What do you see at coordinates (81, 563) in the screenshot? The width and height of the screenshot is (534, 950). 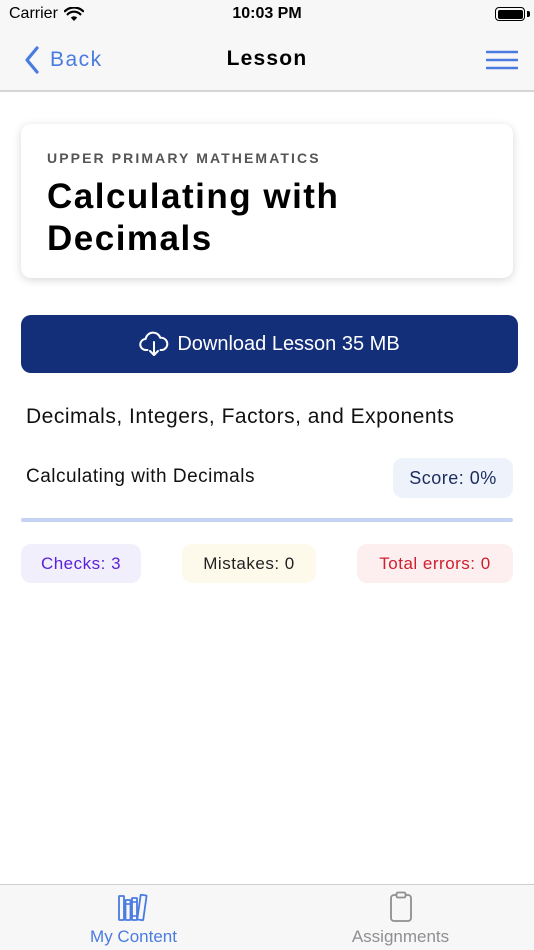 I see `checks-badge: Checks: 3` at bounding box center [81, 563].